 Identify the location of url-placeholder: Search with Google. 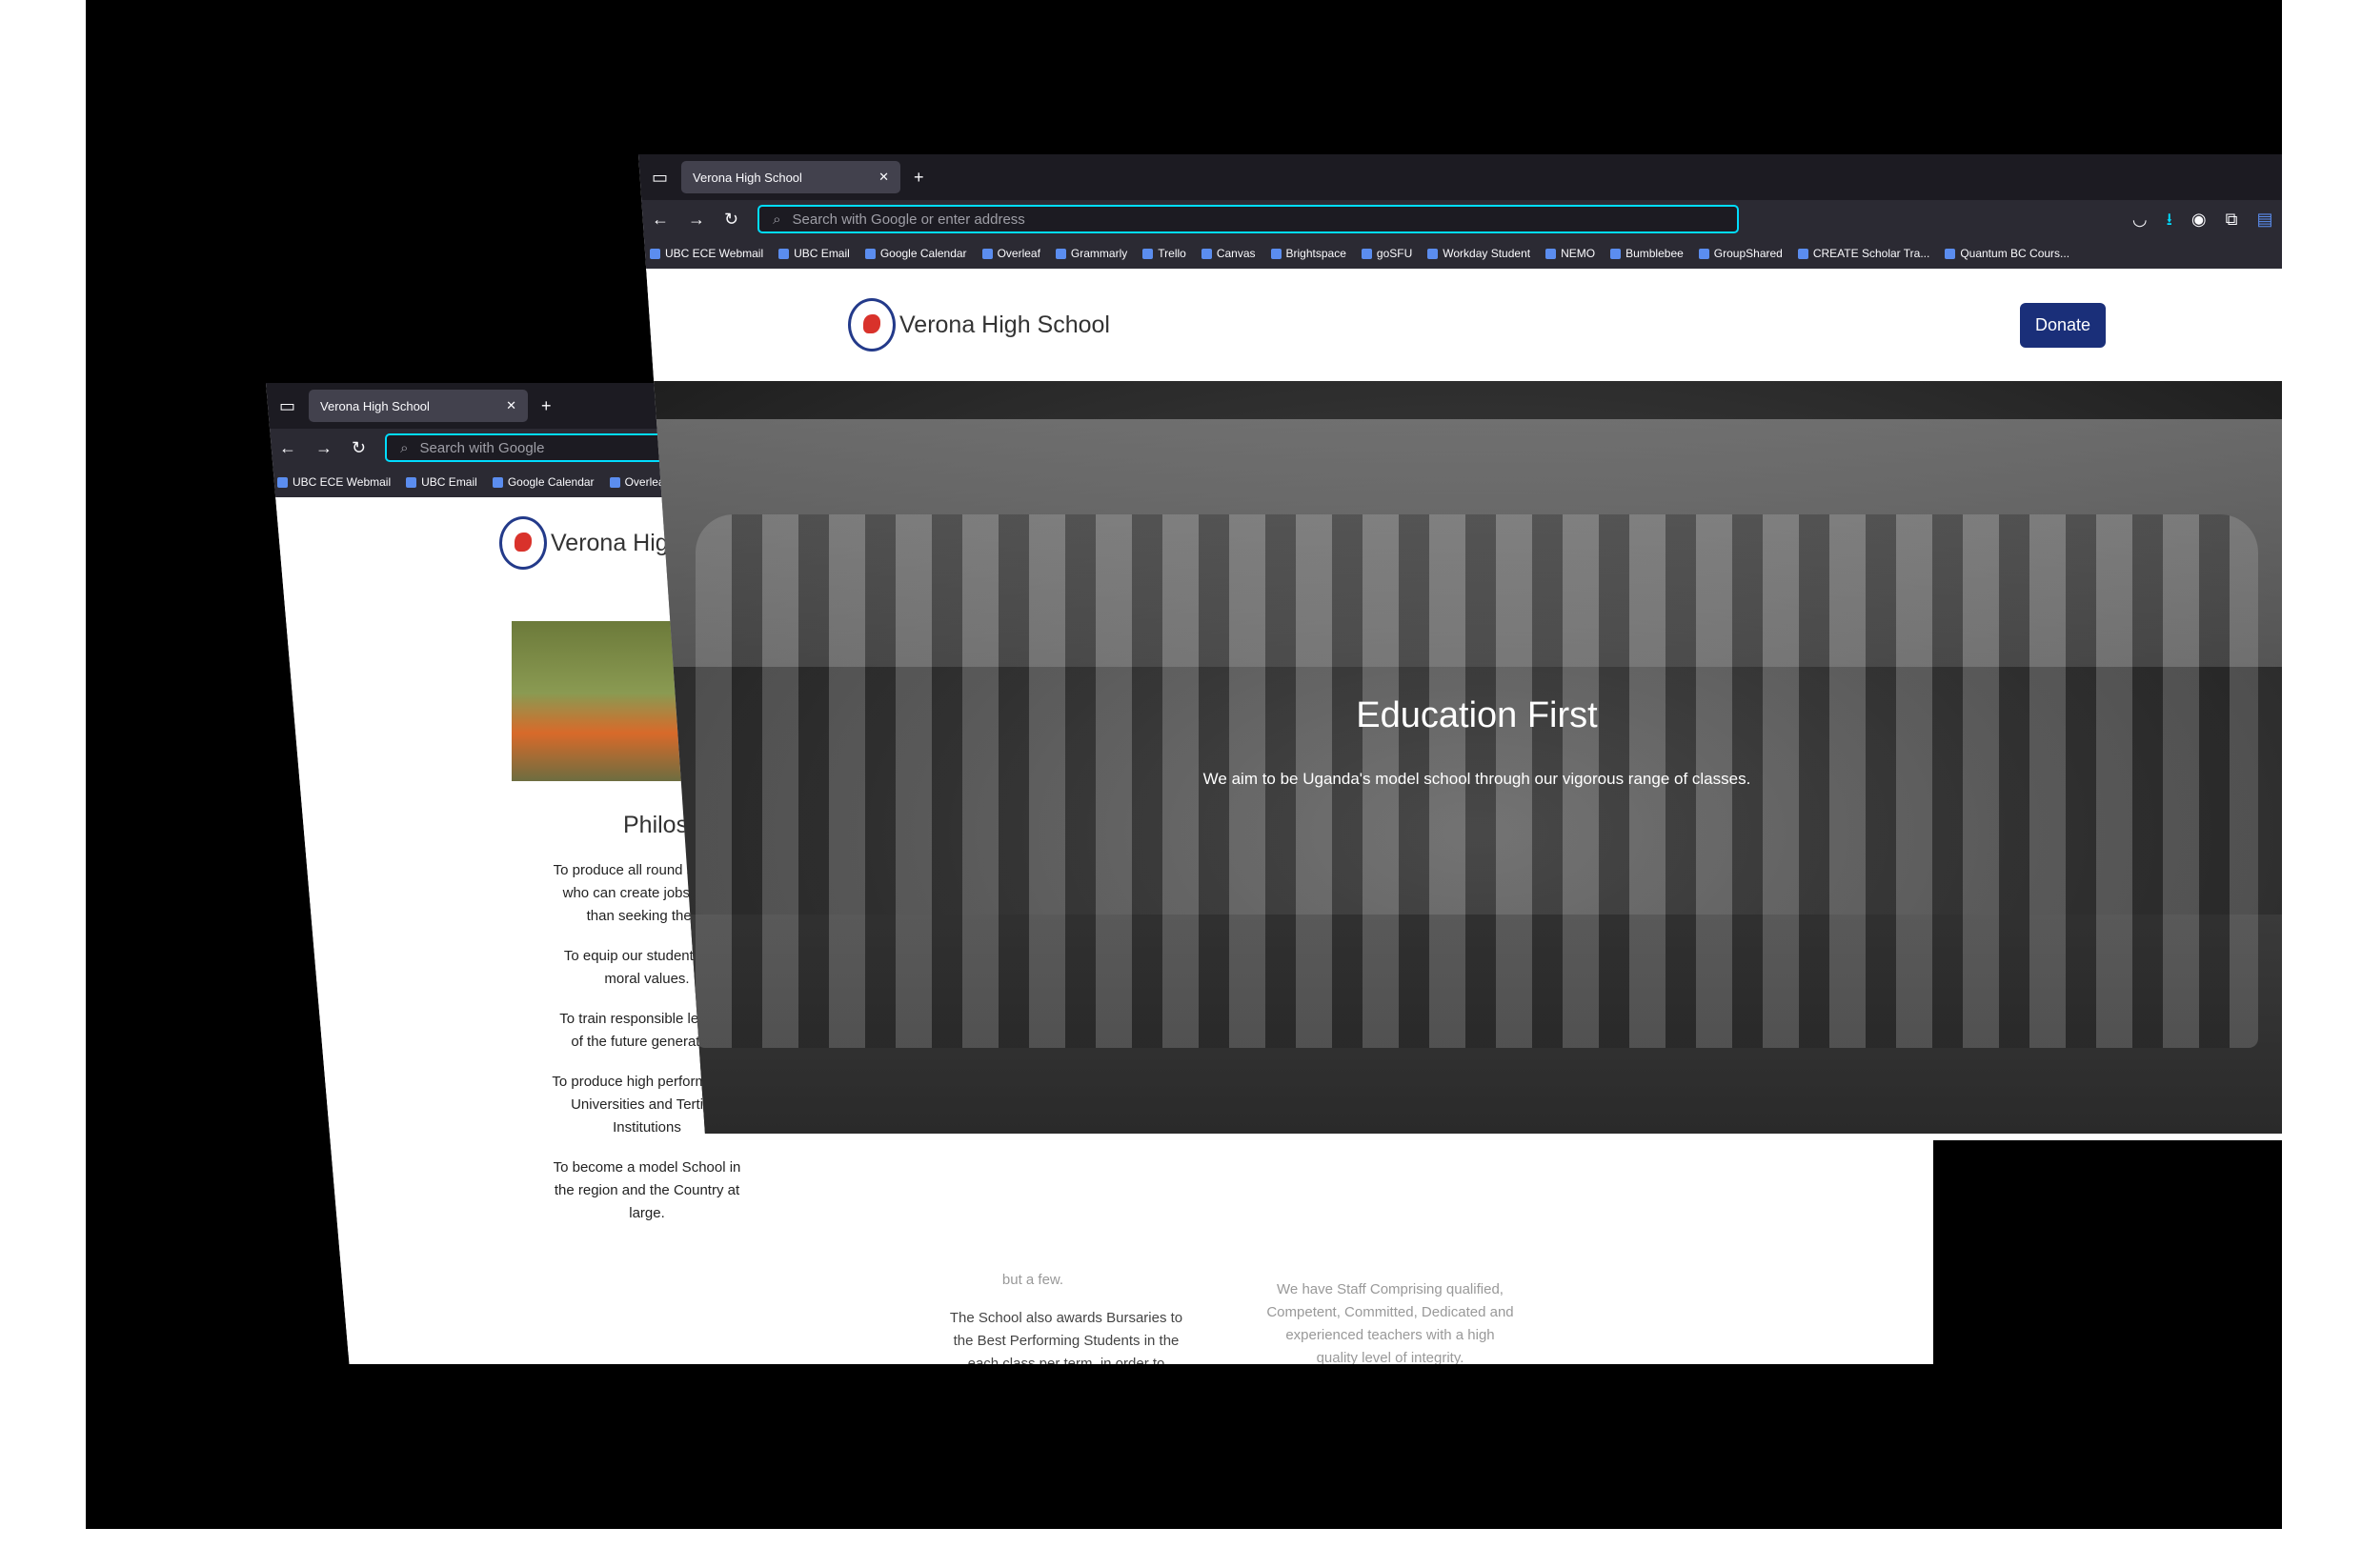
(482, 447).